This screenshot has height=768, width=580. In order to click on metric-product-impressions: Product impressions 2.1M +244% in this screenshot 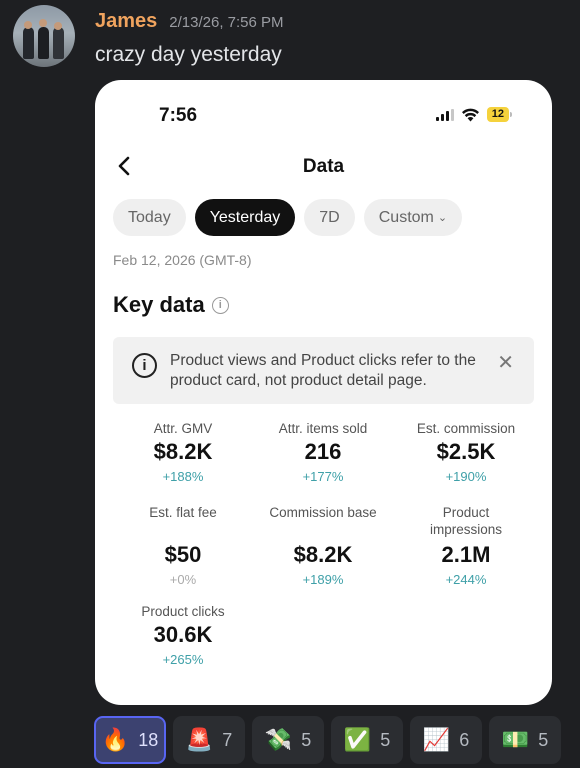, I will do `click(466, 545)`.